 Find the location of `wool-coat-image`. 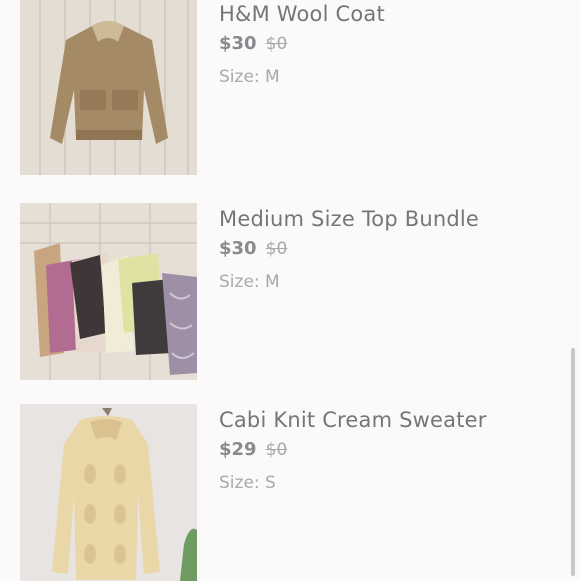

wool-coat-image is located at coordinates (108, 87).